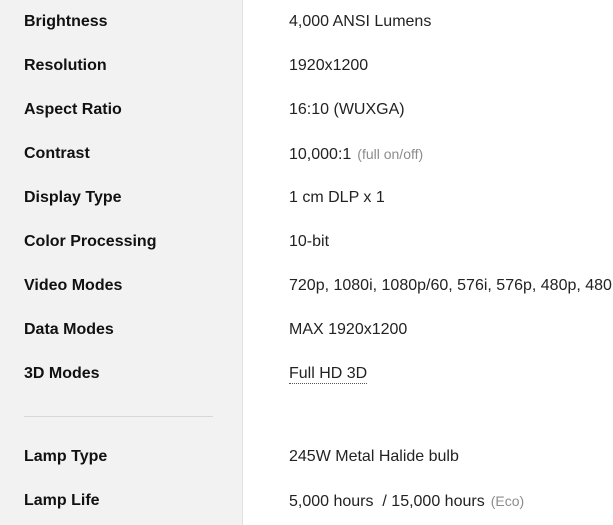 This screenshot has height=525, width=613. Describe the element at coordinates (348, 329) in the screenshot. I see `spec-value: MAX 1920x1200` at that location.